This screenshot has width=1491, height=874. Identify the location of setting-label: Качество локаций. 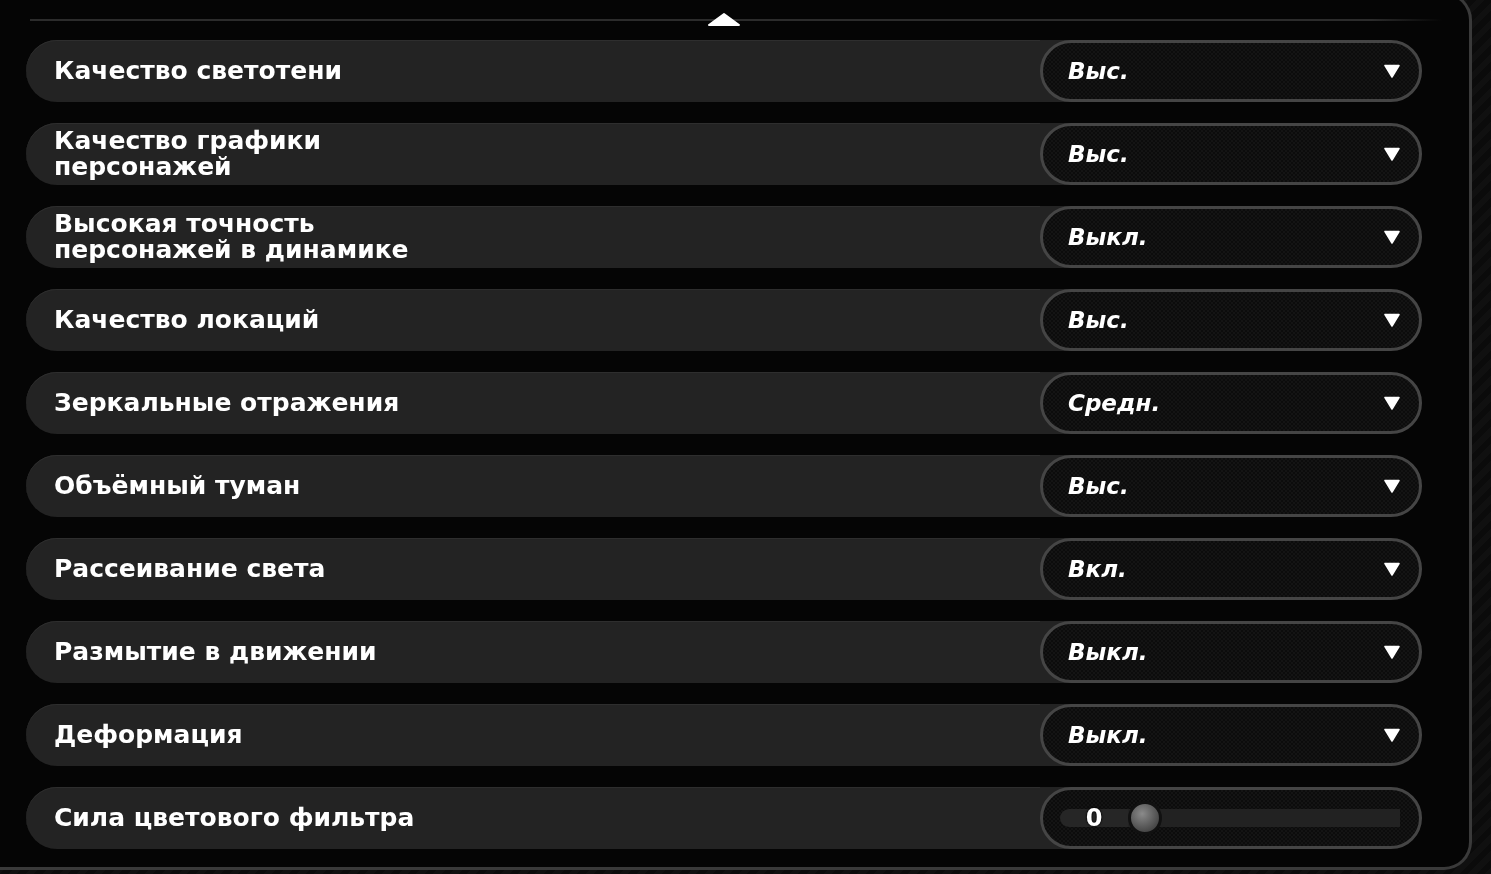
(187, 320).